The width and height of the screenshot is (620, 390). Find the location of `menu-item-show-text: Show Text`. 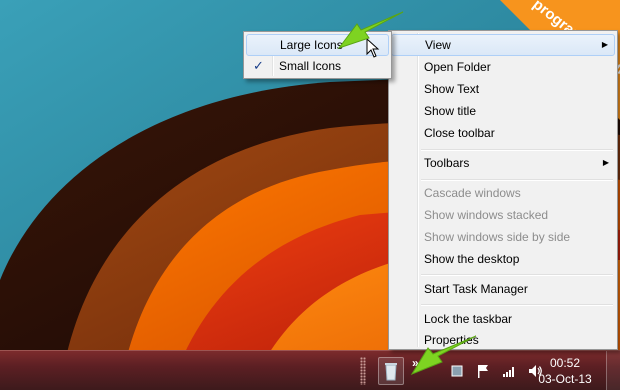

menu-item-show-text: Show Text is located at coordinates (503, 89).